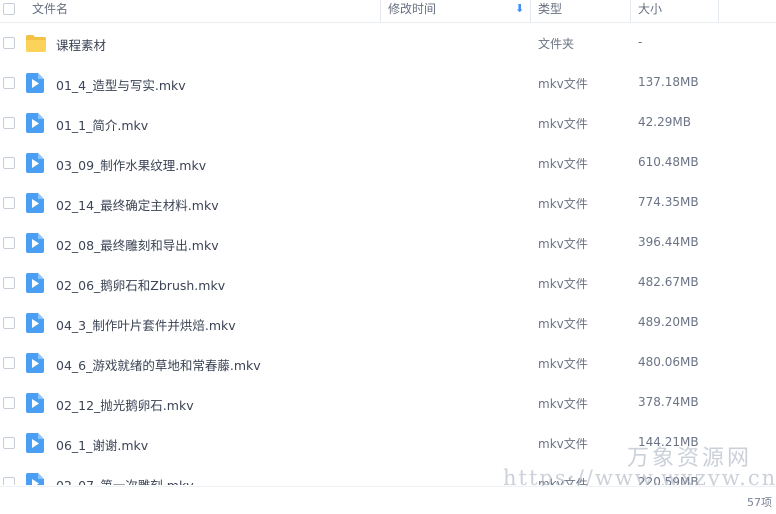 The image size is (776, 514). What do you see at coordinates (158, 364) in the screenshot?
I see `file-name: 04_6_游戏就绪的草地和常春藤.mkv` at bounding box center [158, 364].